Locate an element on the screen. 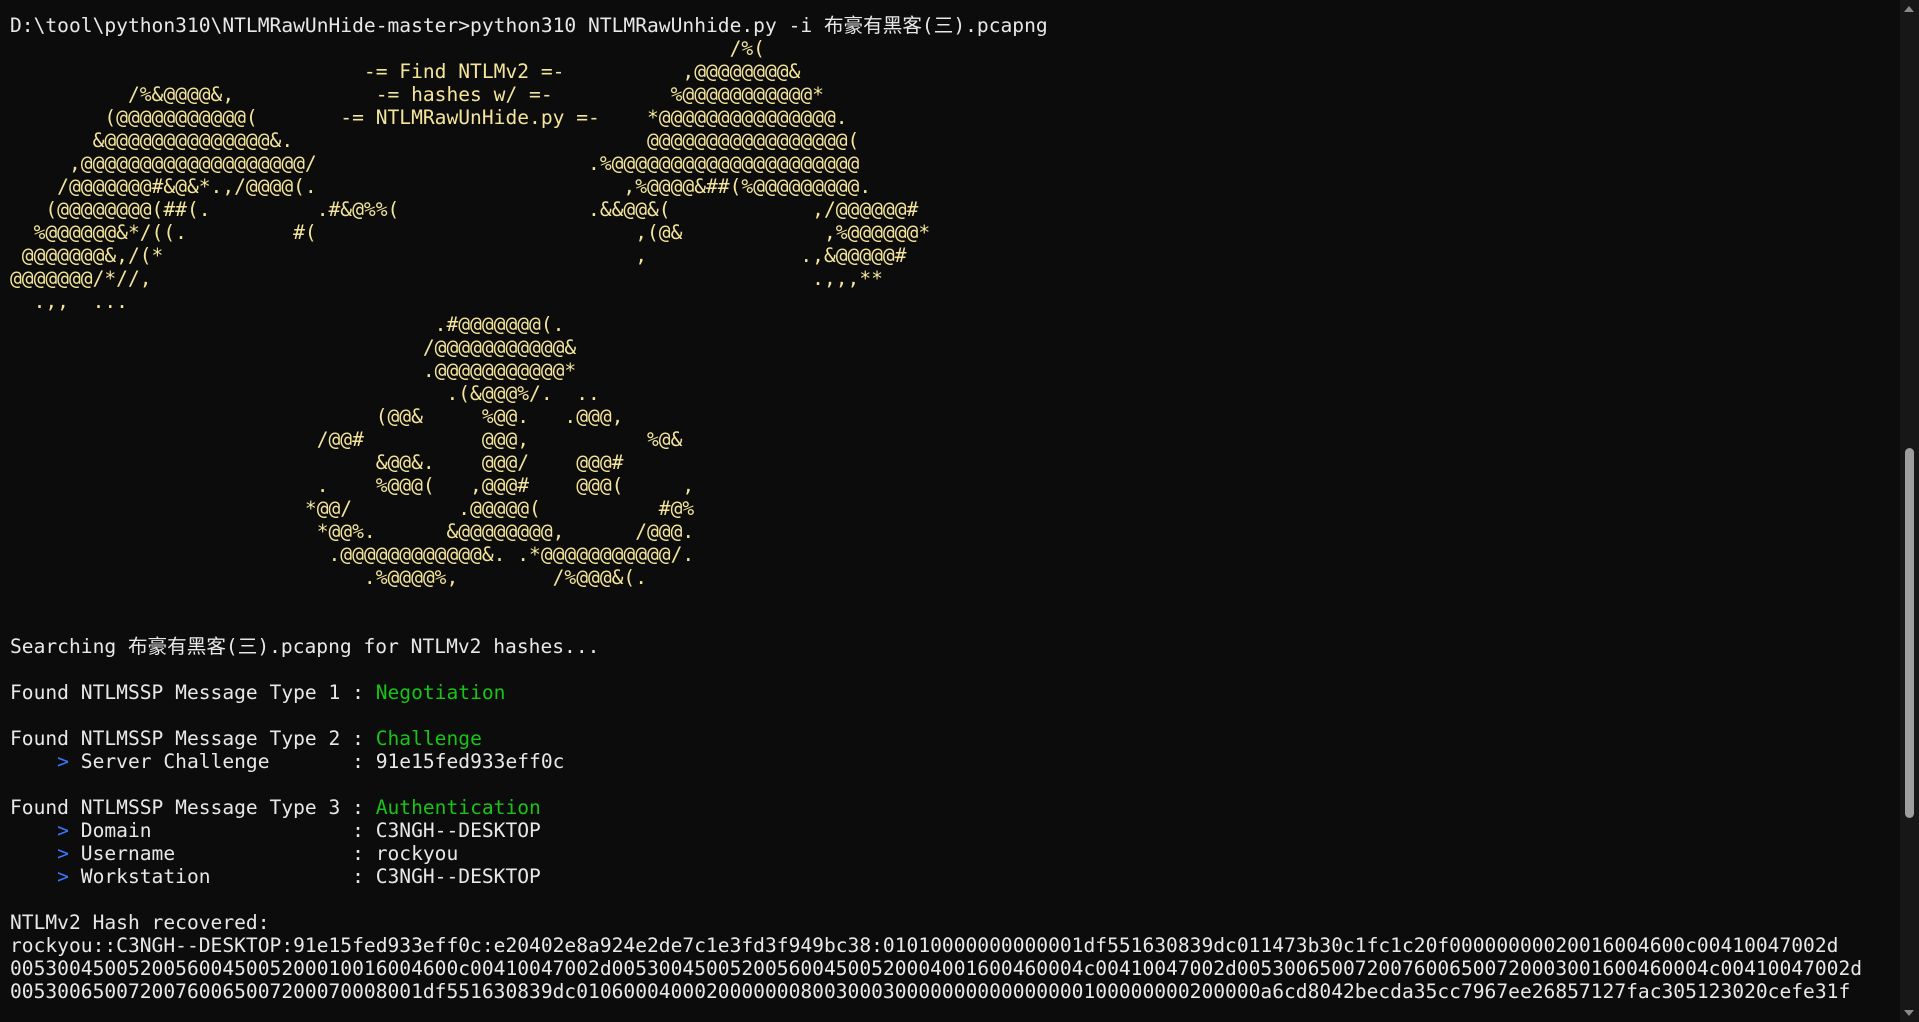 The width and height of the screenshot is (1919, 1022). vertical-scrollbar is located at coordinates (1909, 511).